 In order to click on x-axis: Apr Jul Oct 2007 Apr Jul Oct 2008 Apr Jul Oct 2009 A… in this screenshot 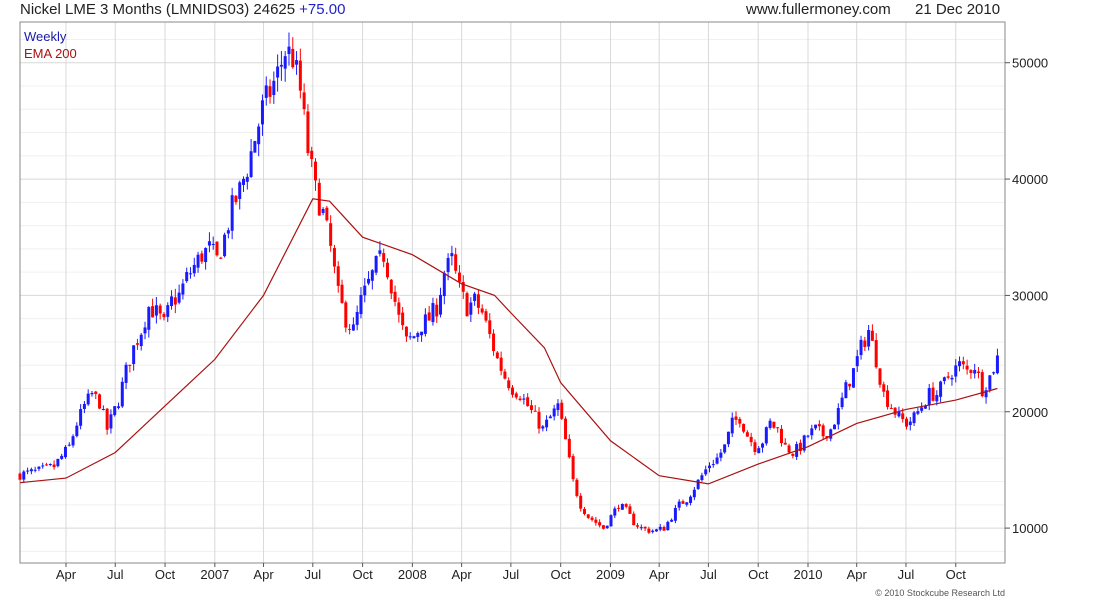, I will do `click(511, 572)`.